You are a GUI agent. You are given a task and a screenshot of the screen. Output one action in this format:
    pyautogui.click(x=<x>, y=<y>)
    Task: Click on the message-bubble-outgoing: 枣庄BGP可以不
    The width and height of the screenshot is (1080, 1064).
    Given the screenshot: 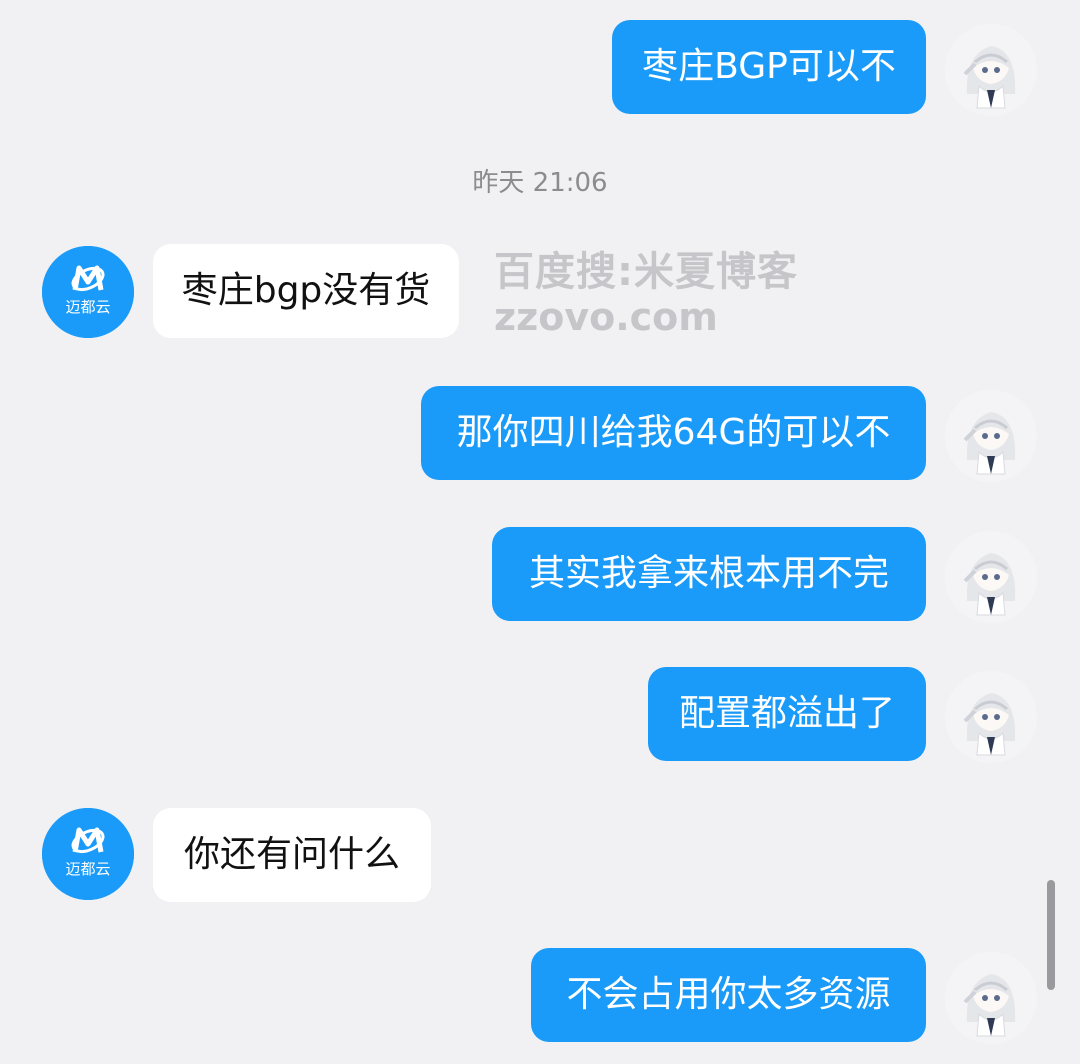 What is the action you would take?
    pyautogui.click(x=769, y=67)
    